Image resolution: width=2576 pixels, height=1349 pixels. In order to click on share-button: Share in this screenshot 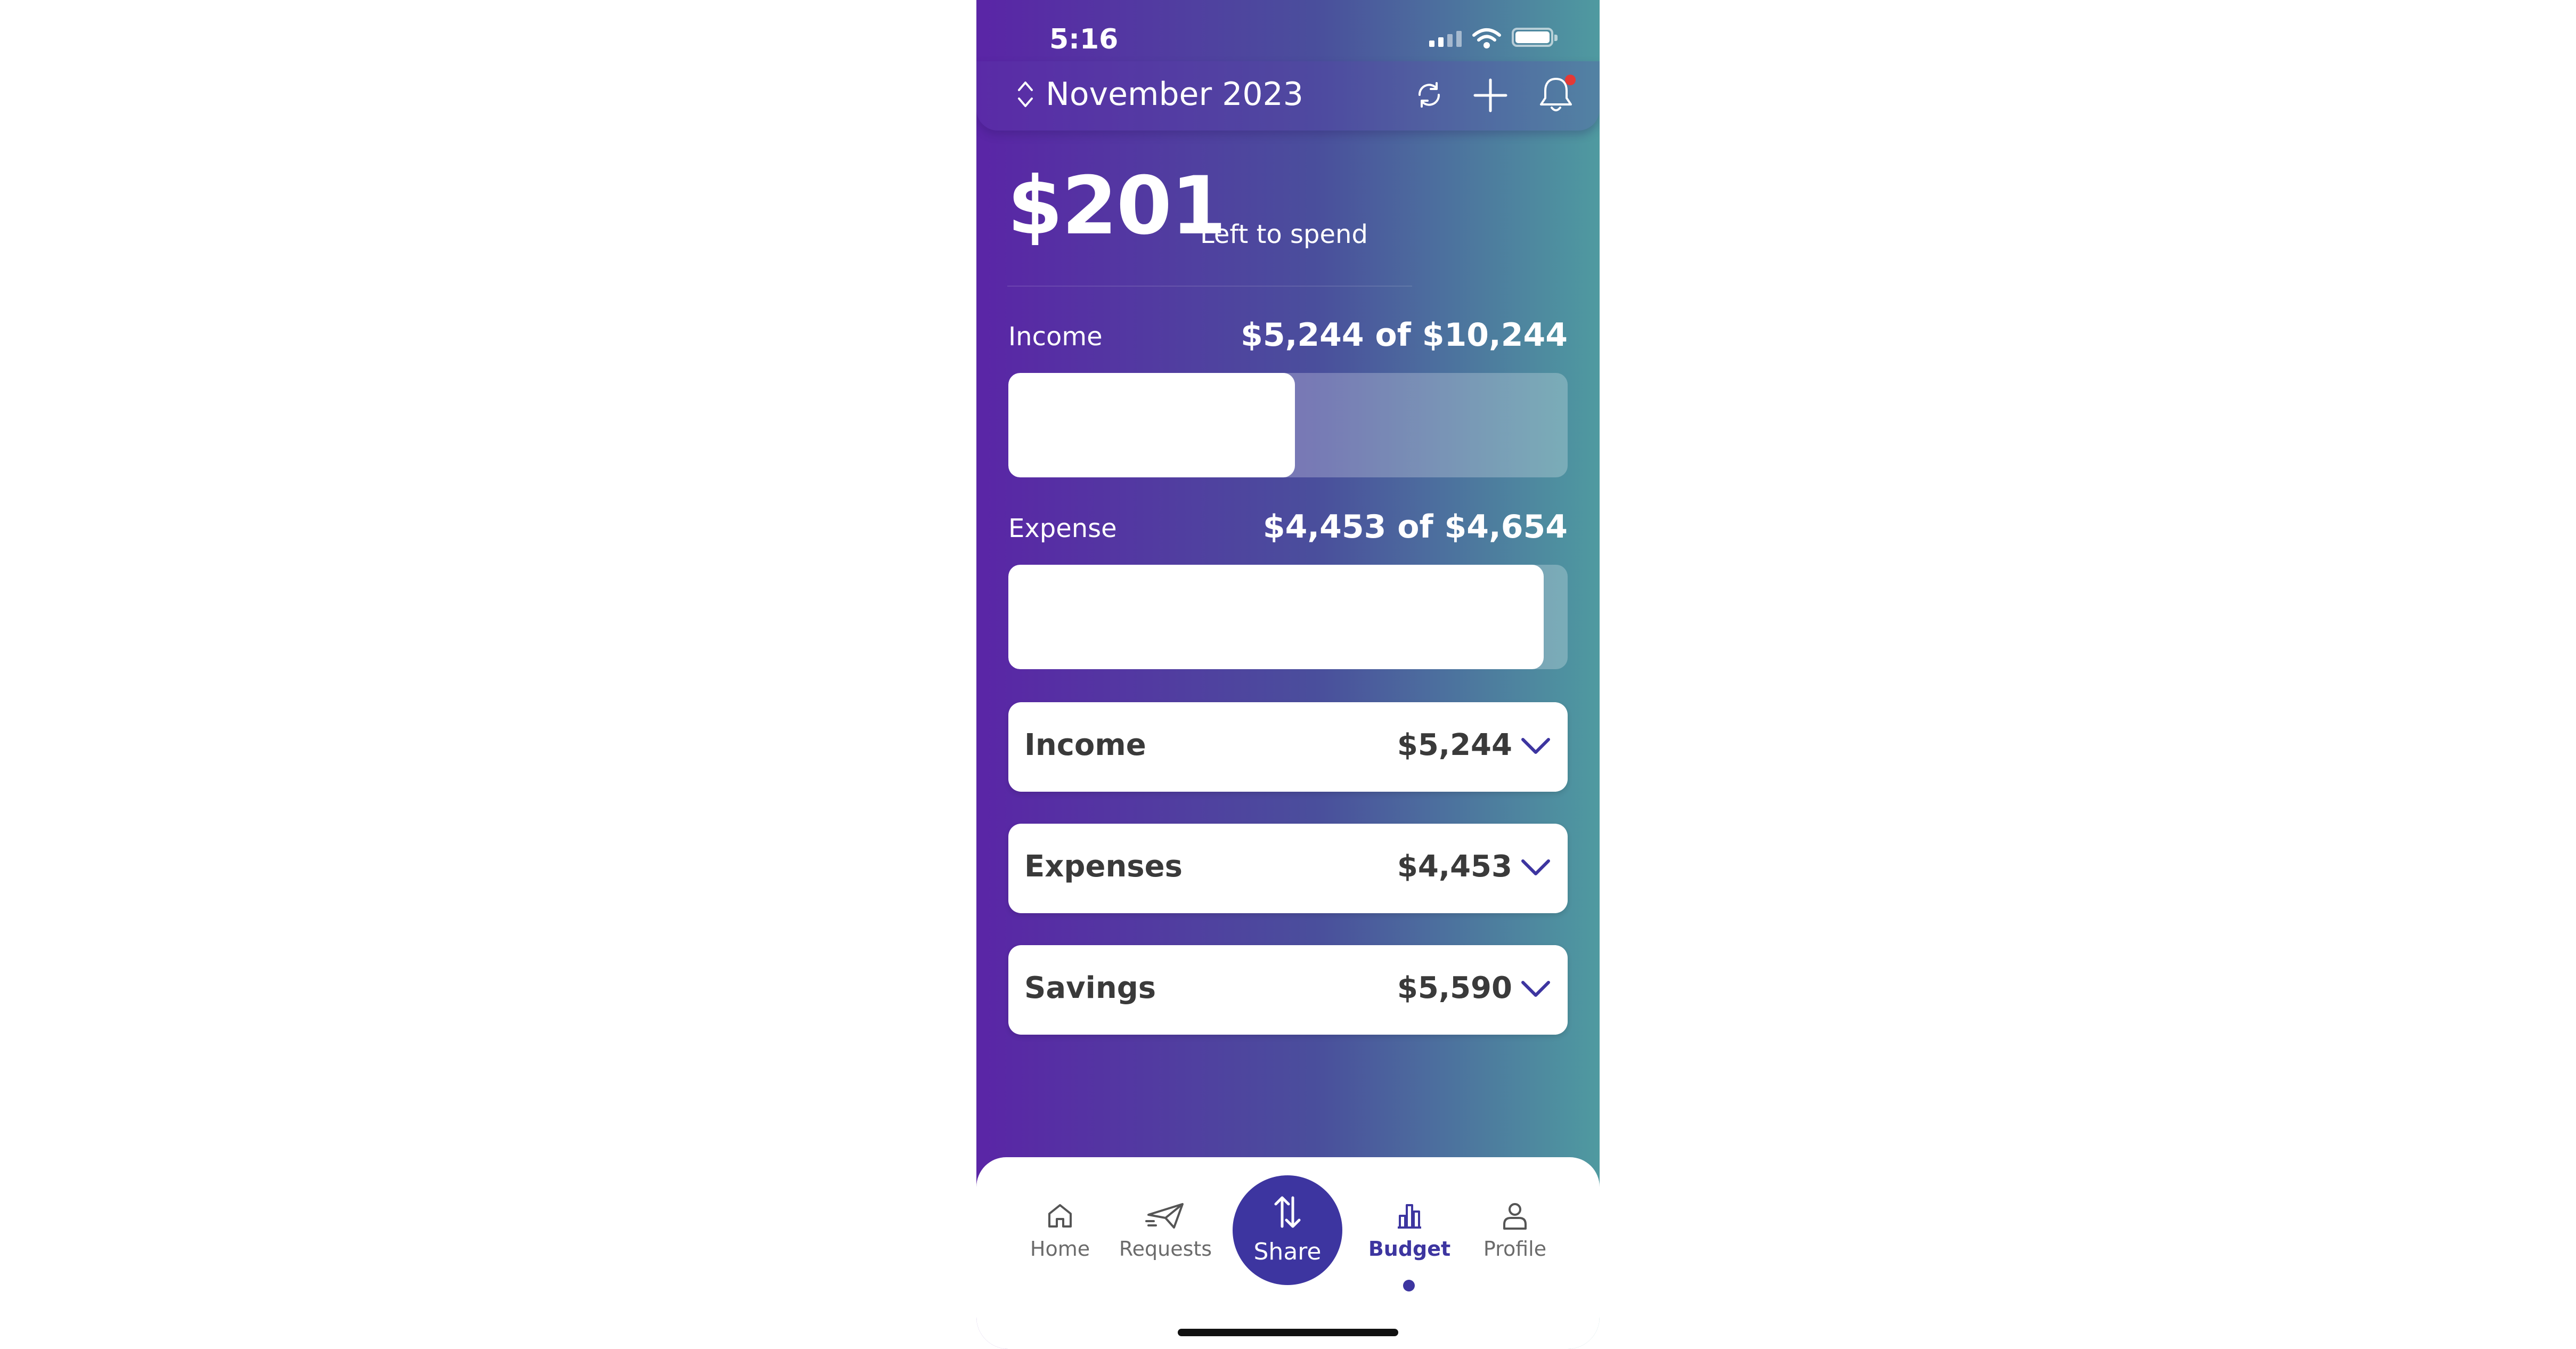, I will do `click(1288, 1230)`.